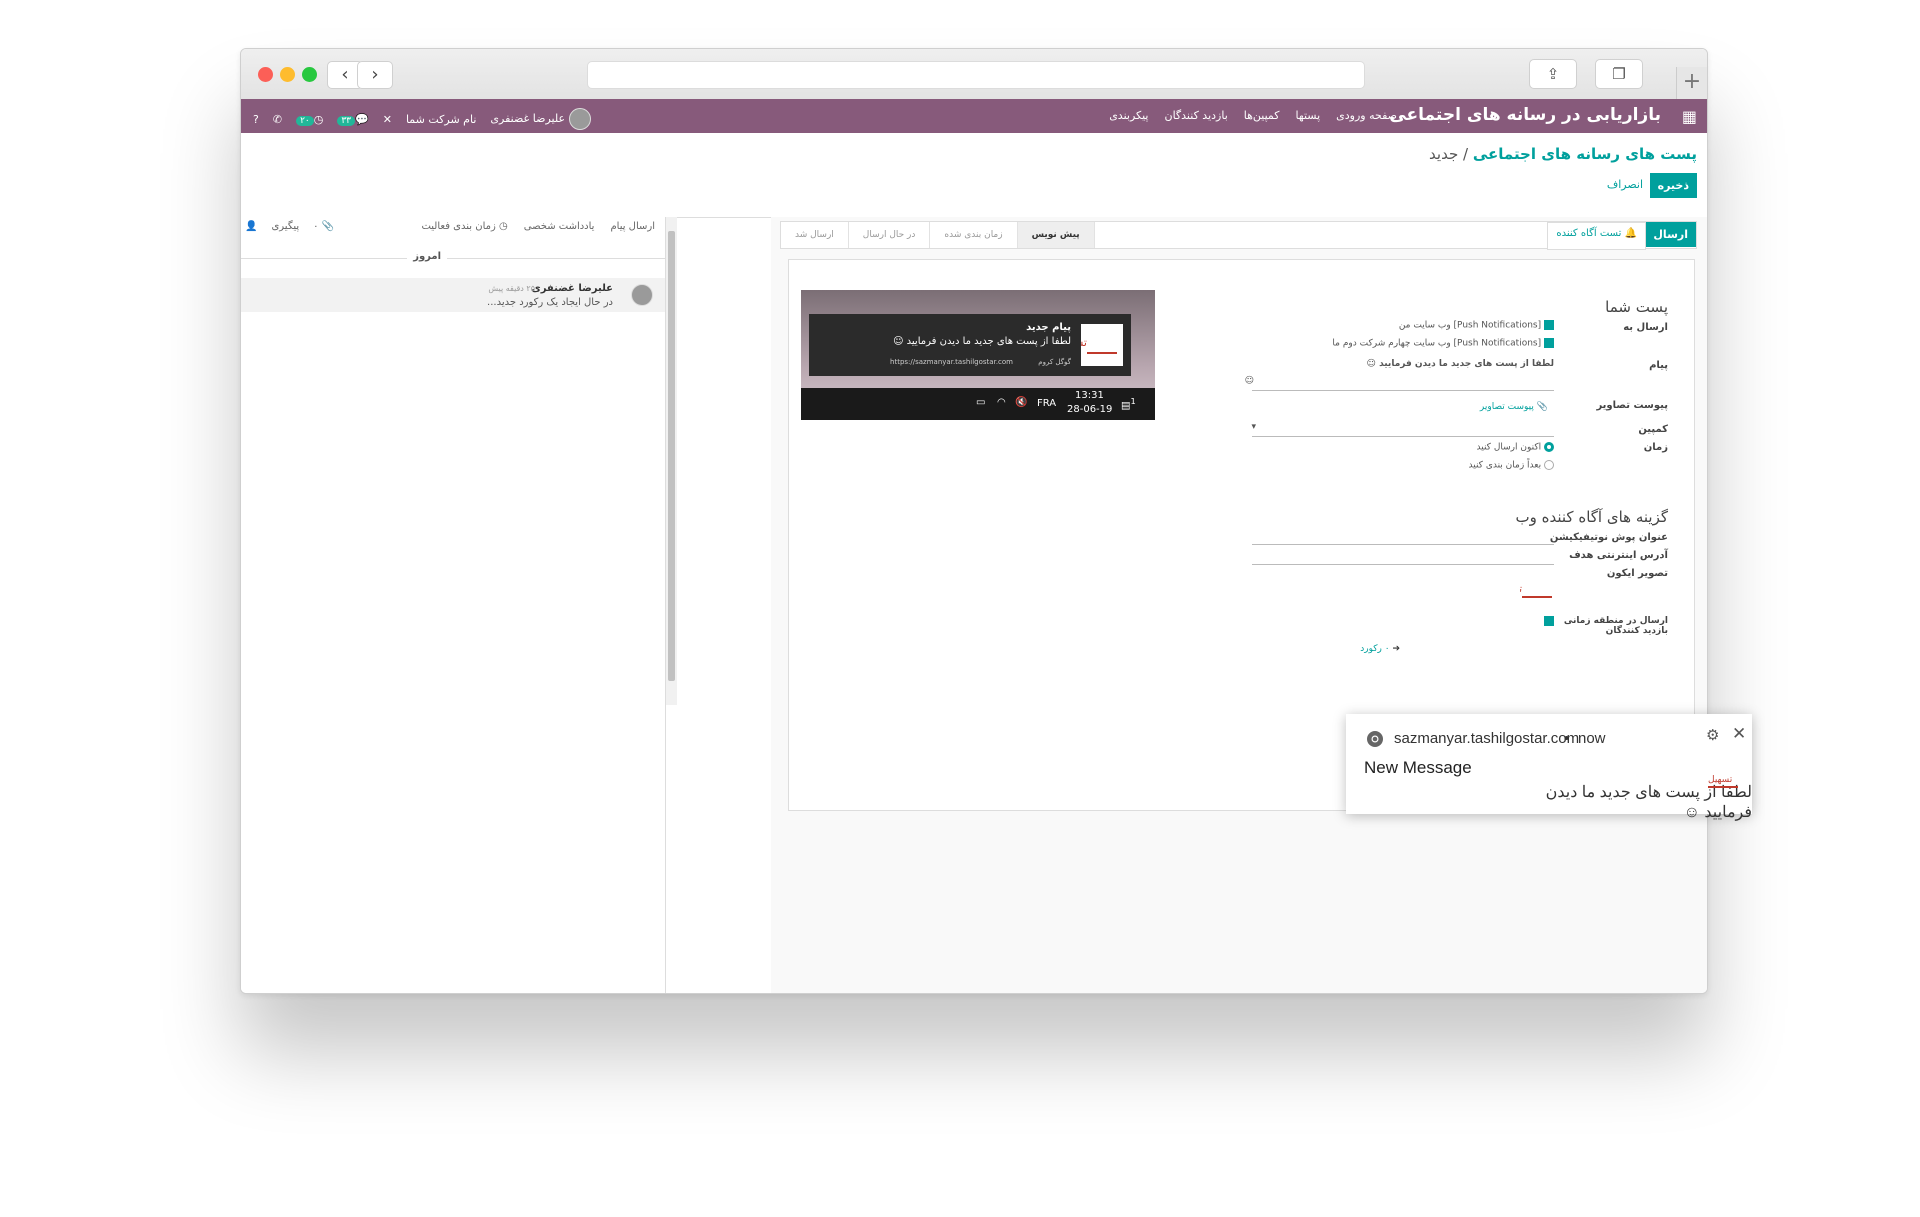 The height and width of the screenshot is (1217, 1920). I want to click on message-field: لطفا از پست های جدید ما دیدن فرمایید ☺, so click(1460, 364).